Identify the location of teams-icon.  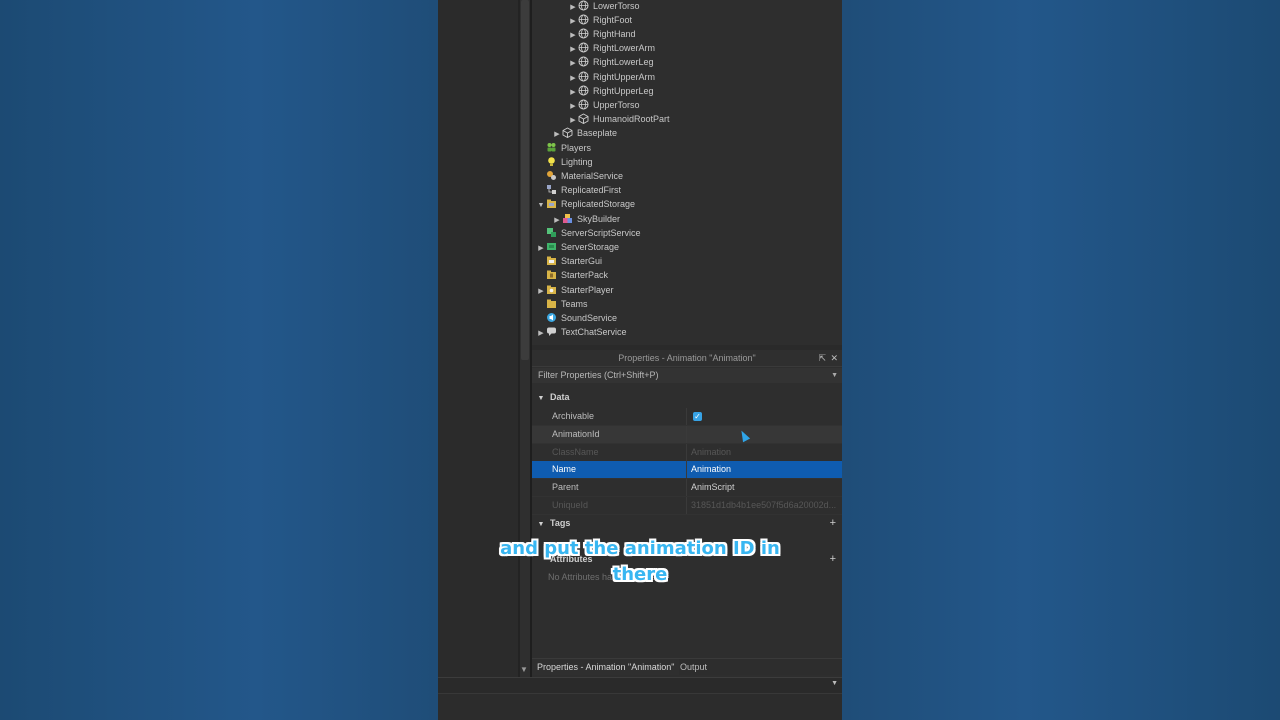
(551, 303).